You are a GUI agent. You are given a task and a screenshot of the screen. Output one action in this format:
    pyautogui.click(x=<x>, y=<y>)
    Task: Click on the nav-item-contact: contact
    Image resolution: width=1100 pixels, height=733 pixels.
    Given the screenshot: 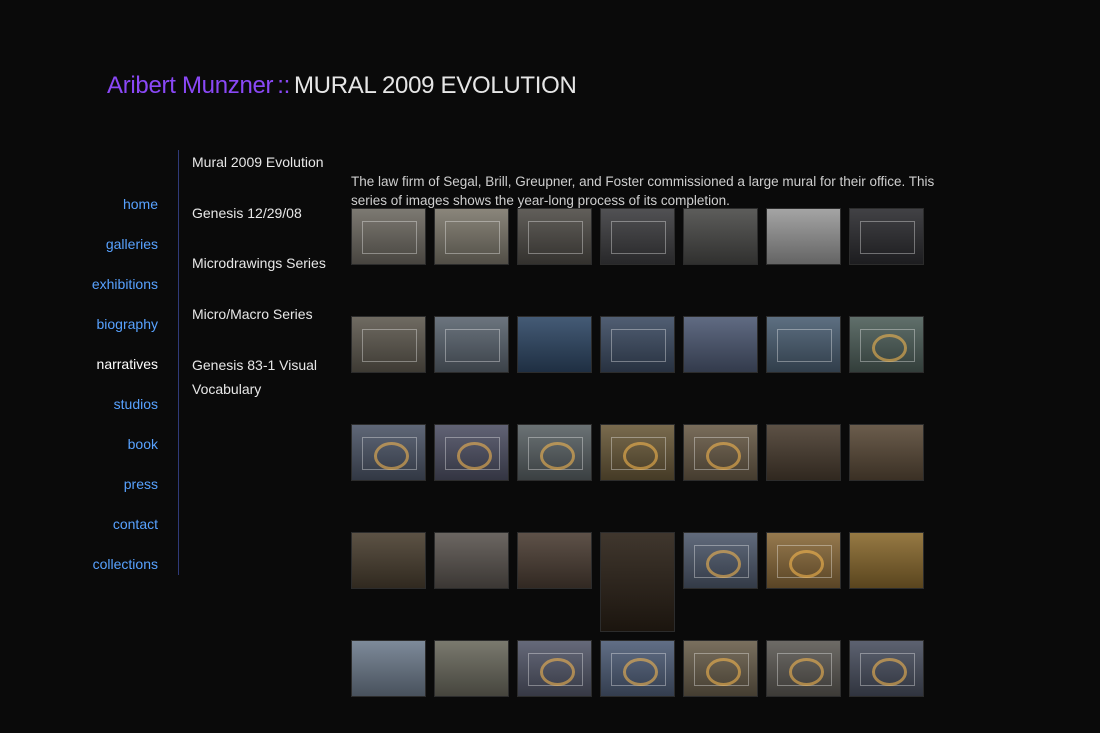 What is the action you would take?
    pyautogui.click(x=99, y=533)
    